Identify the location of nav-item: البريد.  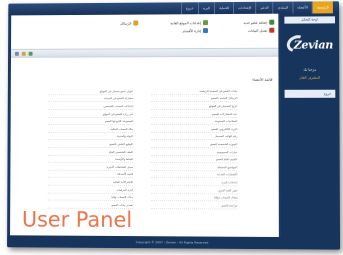
(206, 8).